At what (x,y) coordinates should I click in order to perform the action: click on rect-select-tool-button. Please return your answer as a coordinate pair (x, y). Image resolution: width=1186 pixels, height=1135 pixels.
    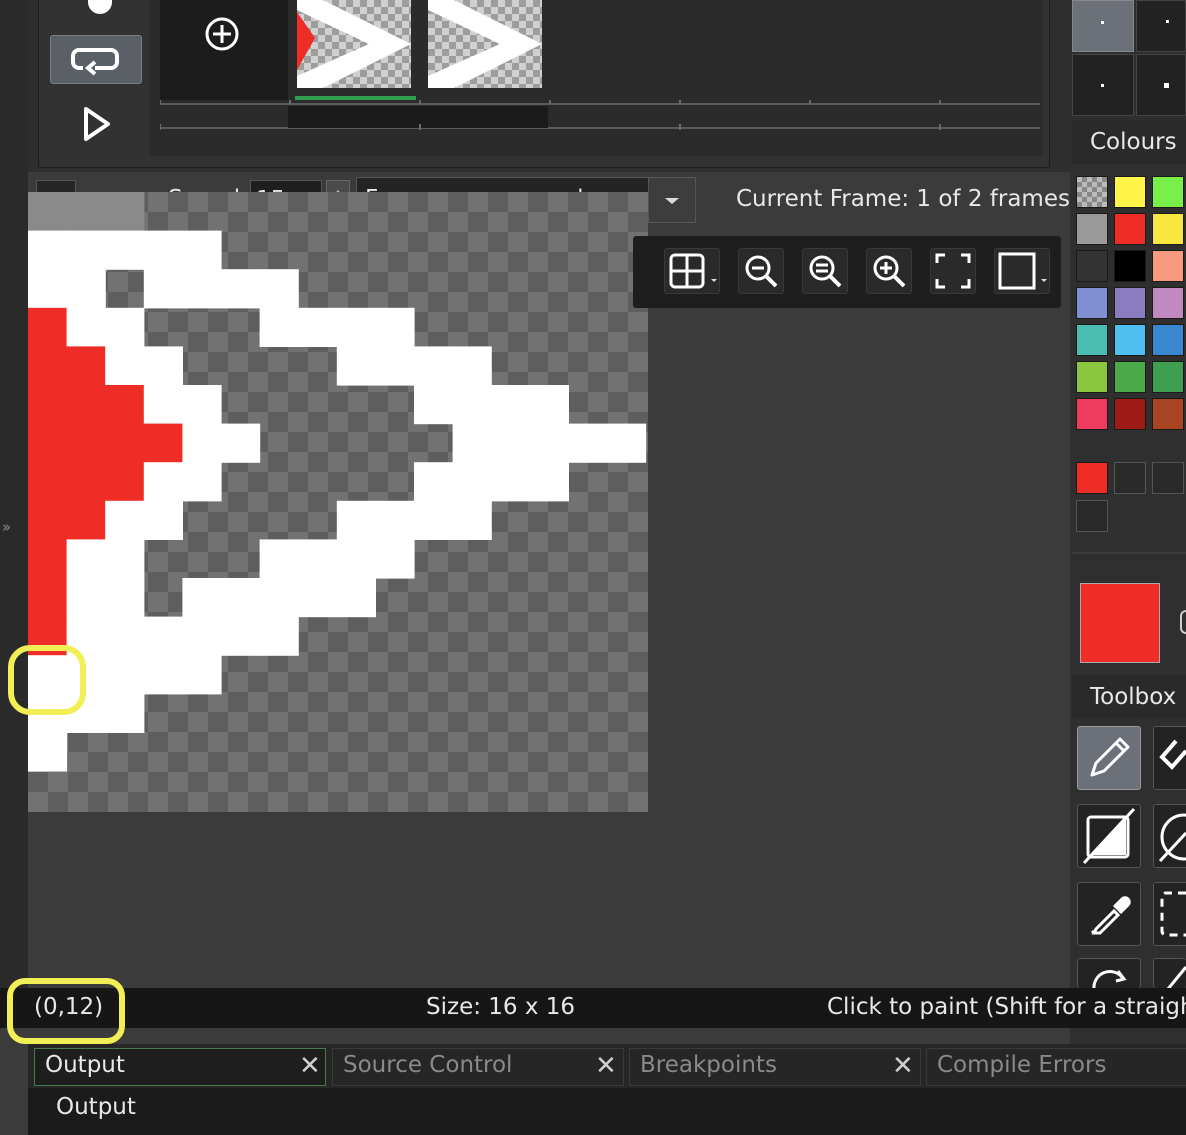
    Looking at the image, I should click on (1169, 914).